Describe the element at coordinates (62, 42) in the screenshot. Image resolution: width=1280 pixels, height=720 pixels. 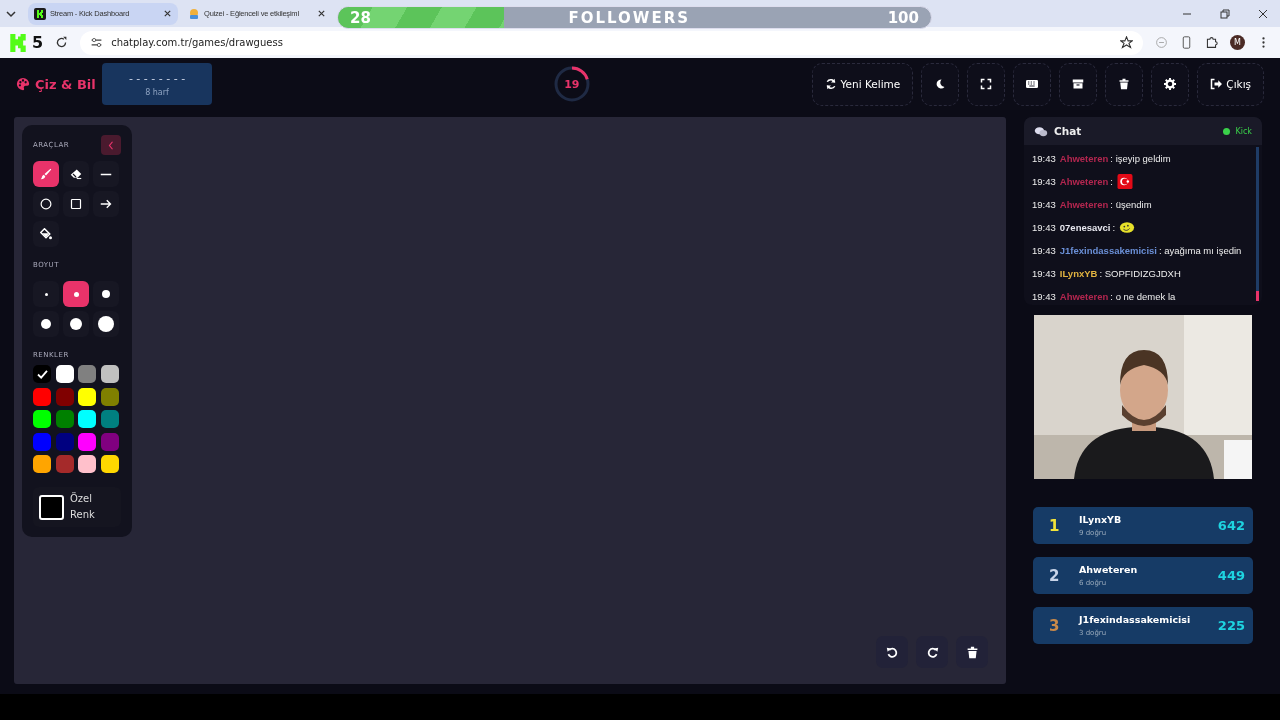
I see `reload-icon` at that location.